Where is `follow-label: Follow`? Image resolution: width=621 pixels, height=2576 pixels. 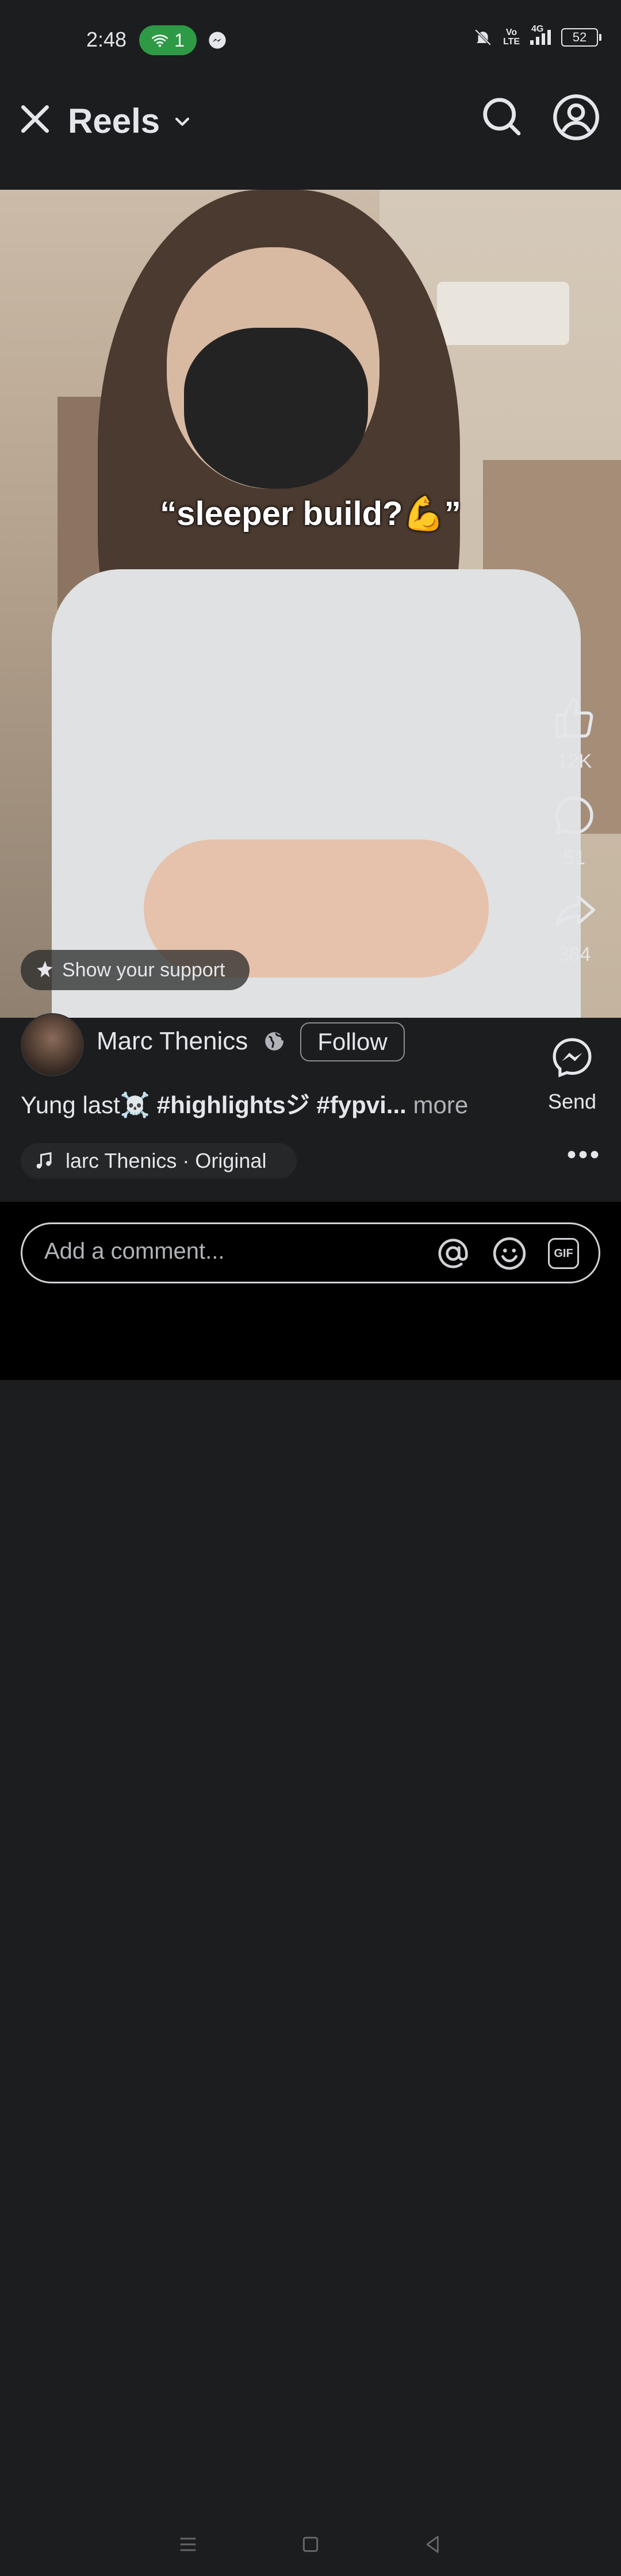
follow-label: Follow is located at coordinates (352, 1041).